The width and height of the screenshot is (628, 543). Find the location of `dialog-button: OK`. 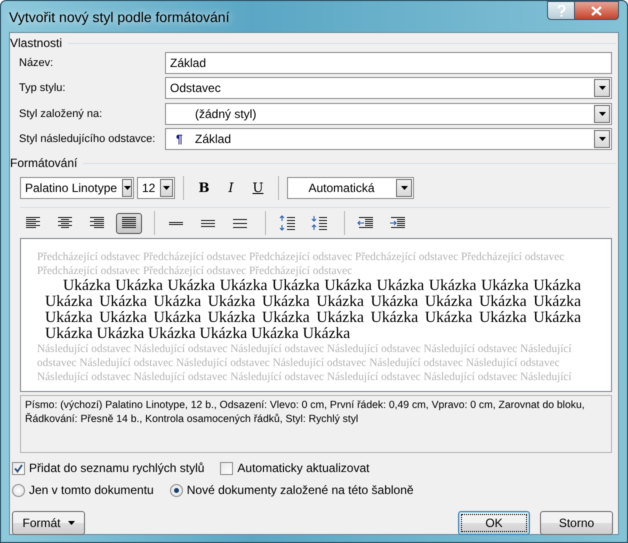

dialog-button: OK is located at coordinates (494, 523).